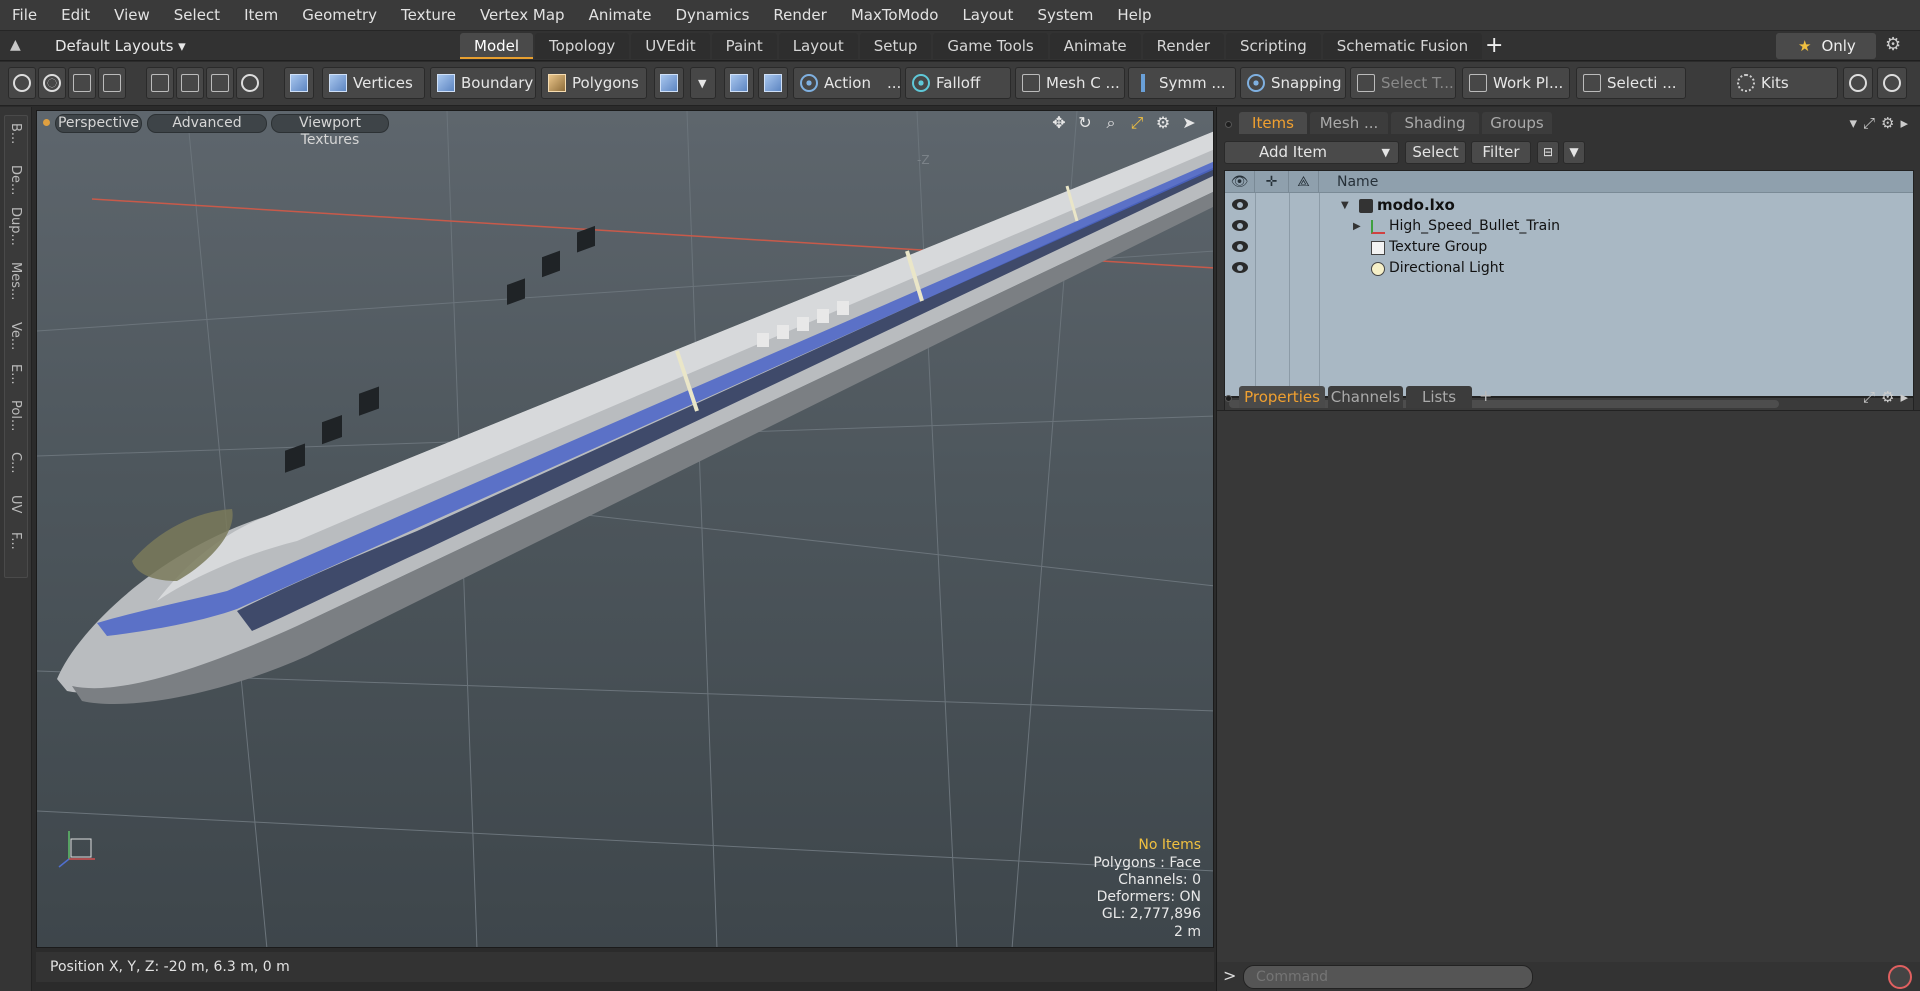 The height and width of the screenshot is (991, 1920). What do you see at coordinates (373, 83) in the screenshot?
I see `vertices-mode-button: Vertices` at bounding box center [373, 83].